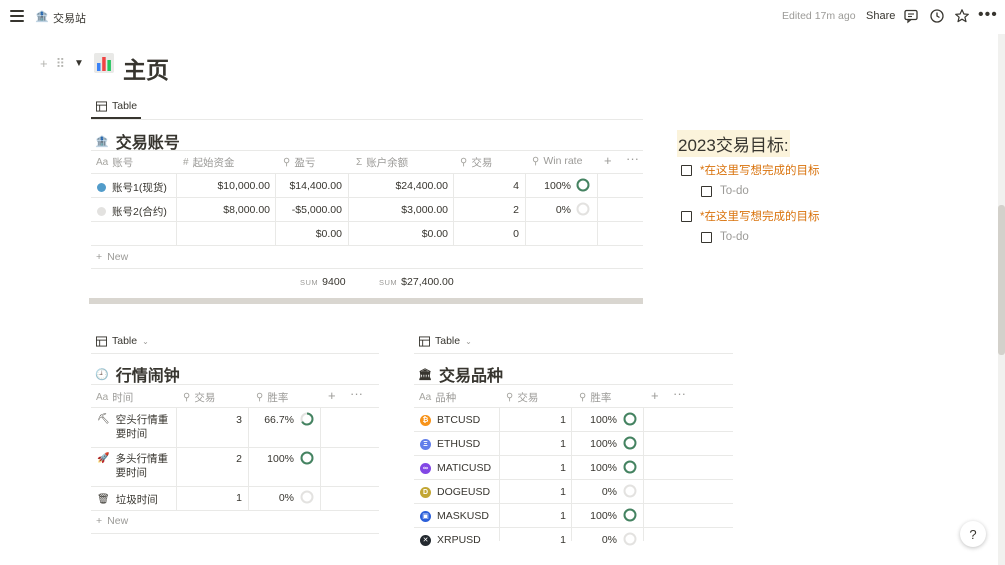 This screenshot has width=1005, height=565. I want to click on doge-icon: D, so click(425, 492).